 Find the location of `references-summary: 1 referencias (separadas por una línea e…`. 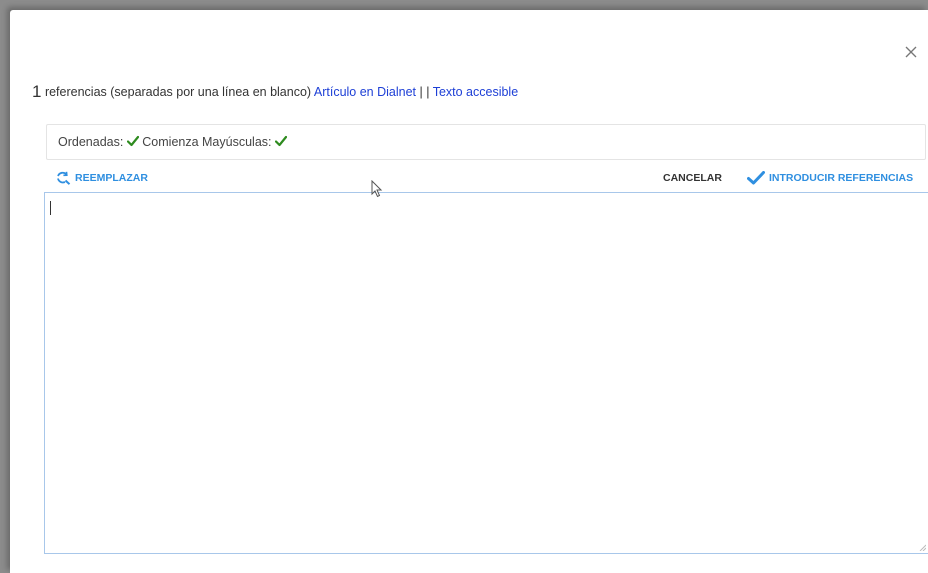

references-summary: 1 referencias (separadas por una línea e… is located at coordinates (275, 92).